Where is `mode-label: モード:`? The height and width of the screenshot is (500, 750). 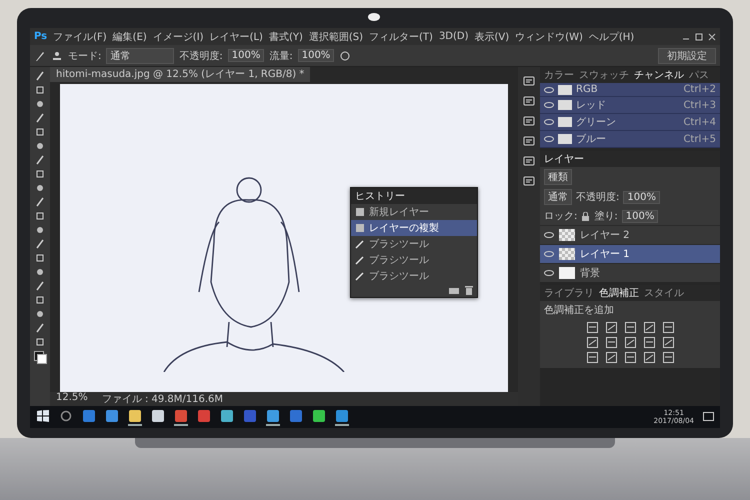
mode-label: モード: is located at coordinates (85, 56).